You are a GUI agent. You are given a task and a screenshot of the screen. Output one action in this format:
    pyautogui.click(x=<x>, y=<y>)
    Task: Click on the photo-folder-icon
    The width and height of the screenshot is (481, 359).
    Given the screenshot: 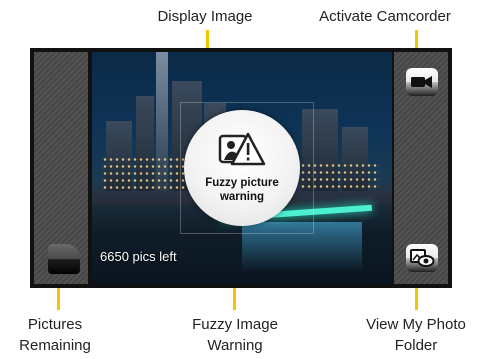 What is the action you would take?
    pyautogui.click(x=422, y=258)
    